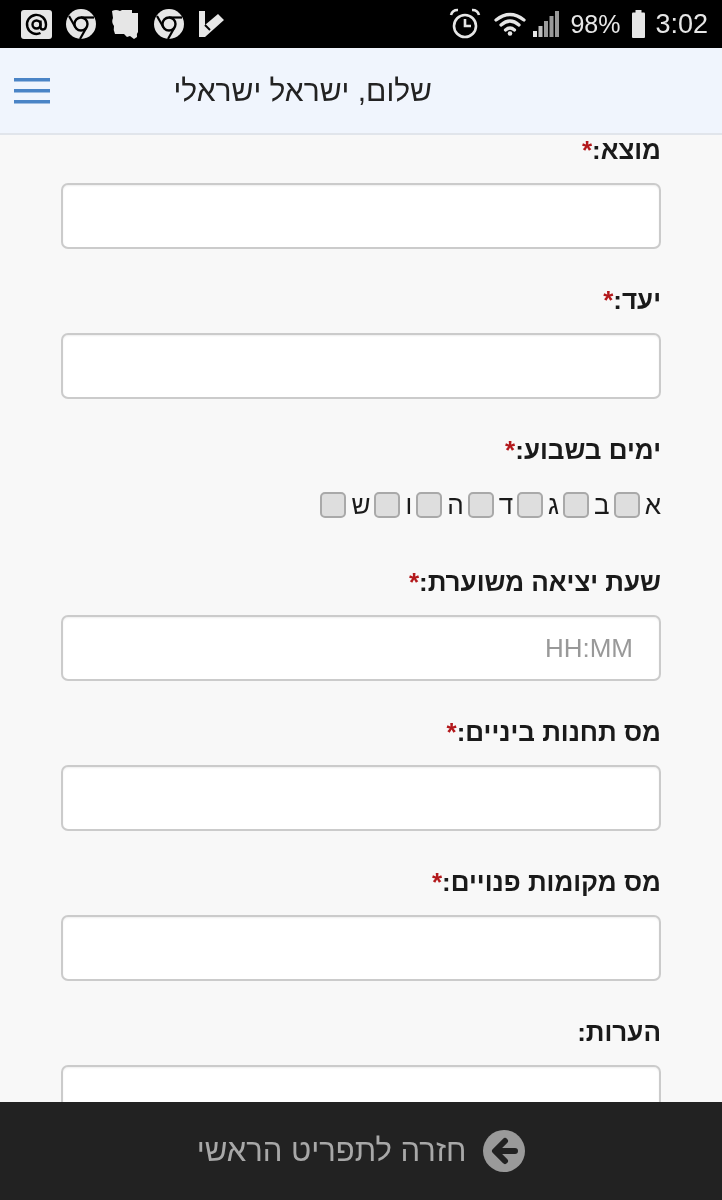 The height and width of the screenshot is (1200, 722). What do you see at coordinates (361, 648) in the screenshot?
I see `text-field: HH:MM` at bounding box center [361, 648].